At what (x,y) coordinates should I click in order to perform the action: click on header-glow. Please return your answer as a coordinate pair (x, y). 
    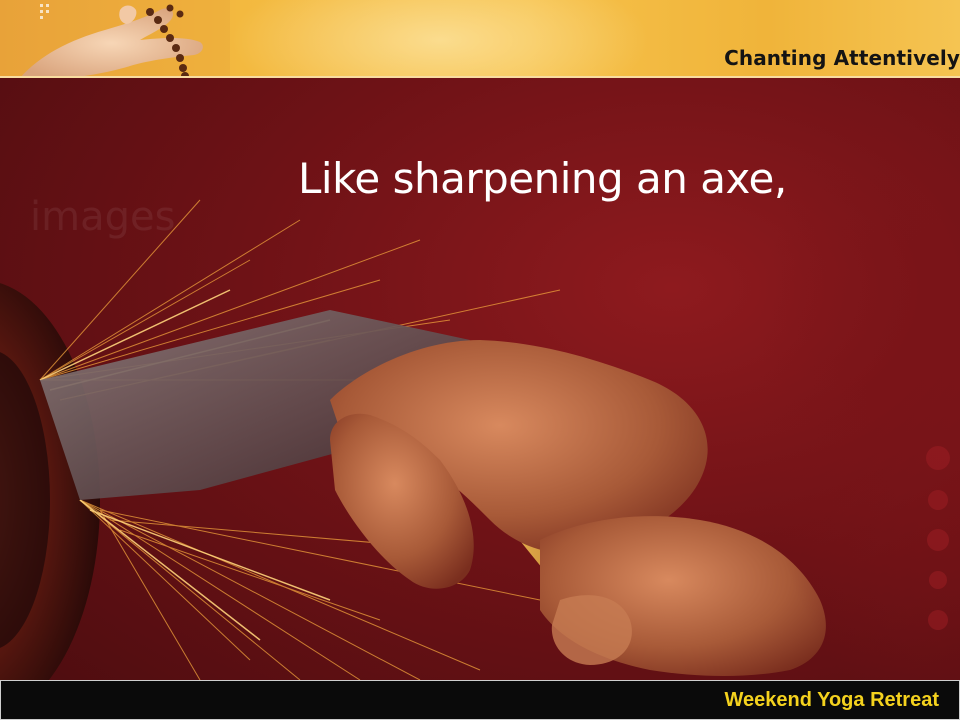
    Looking at the image, I should click on (440, 39).